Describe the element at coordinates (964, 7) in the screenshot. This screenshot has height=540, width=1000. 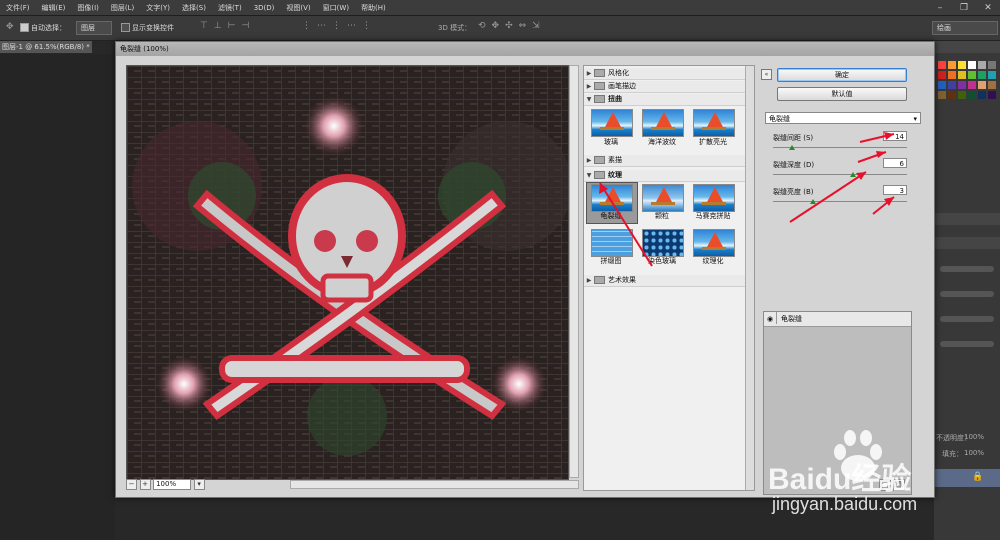
I see `maximize-icon: ❐` at that location.